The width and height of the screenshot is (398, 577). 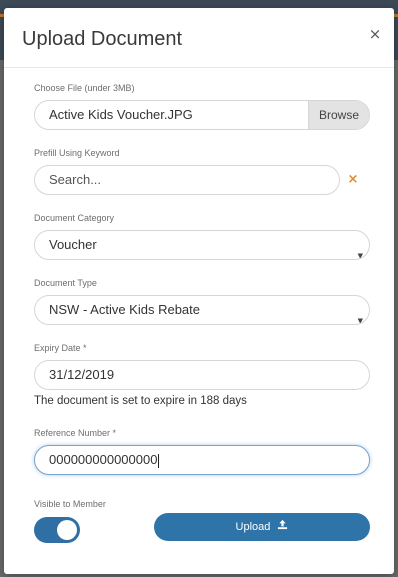 I want to click on document-category-value: Voucher, so click(x=73, y=244).